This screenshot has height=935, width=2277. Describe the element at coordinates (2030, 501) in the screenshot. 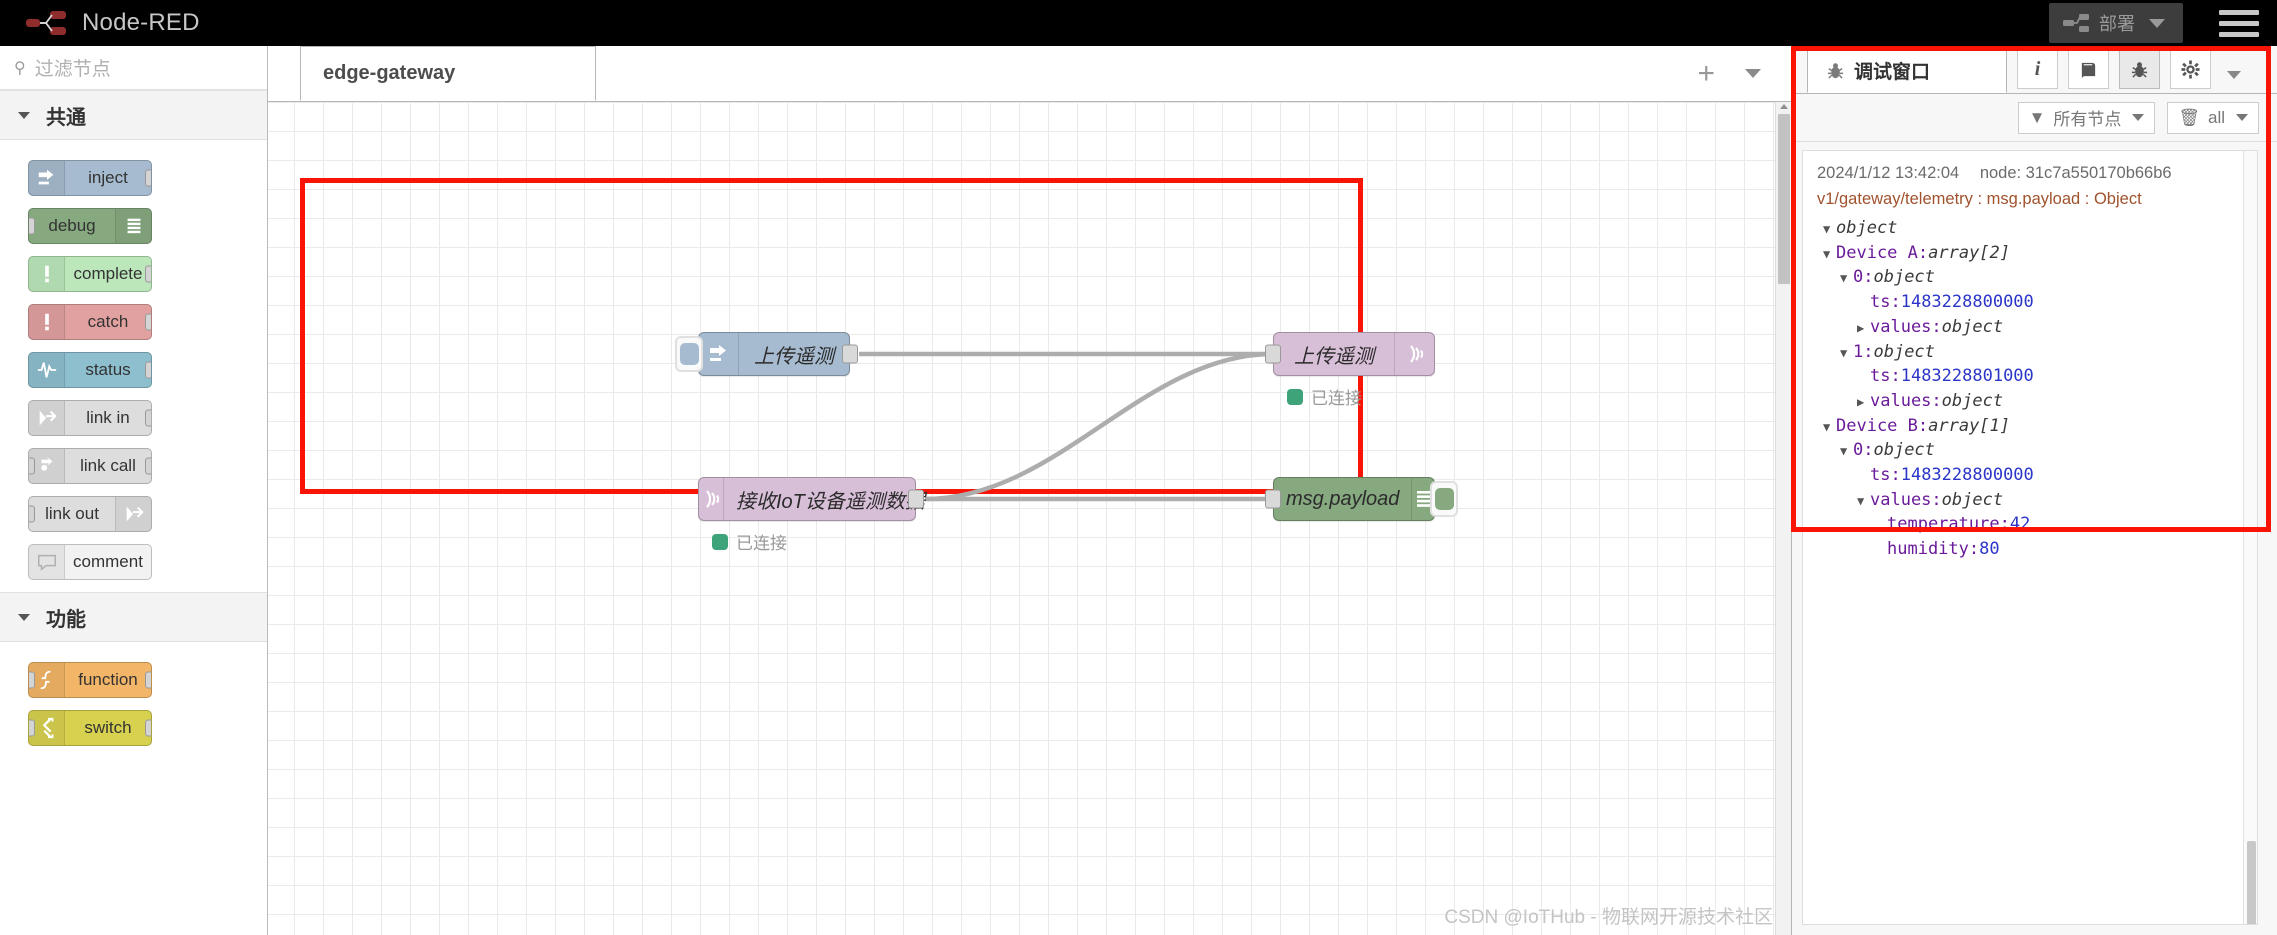

I see `debug-tree-row: ▼ values: object` at that location.